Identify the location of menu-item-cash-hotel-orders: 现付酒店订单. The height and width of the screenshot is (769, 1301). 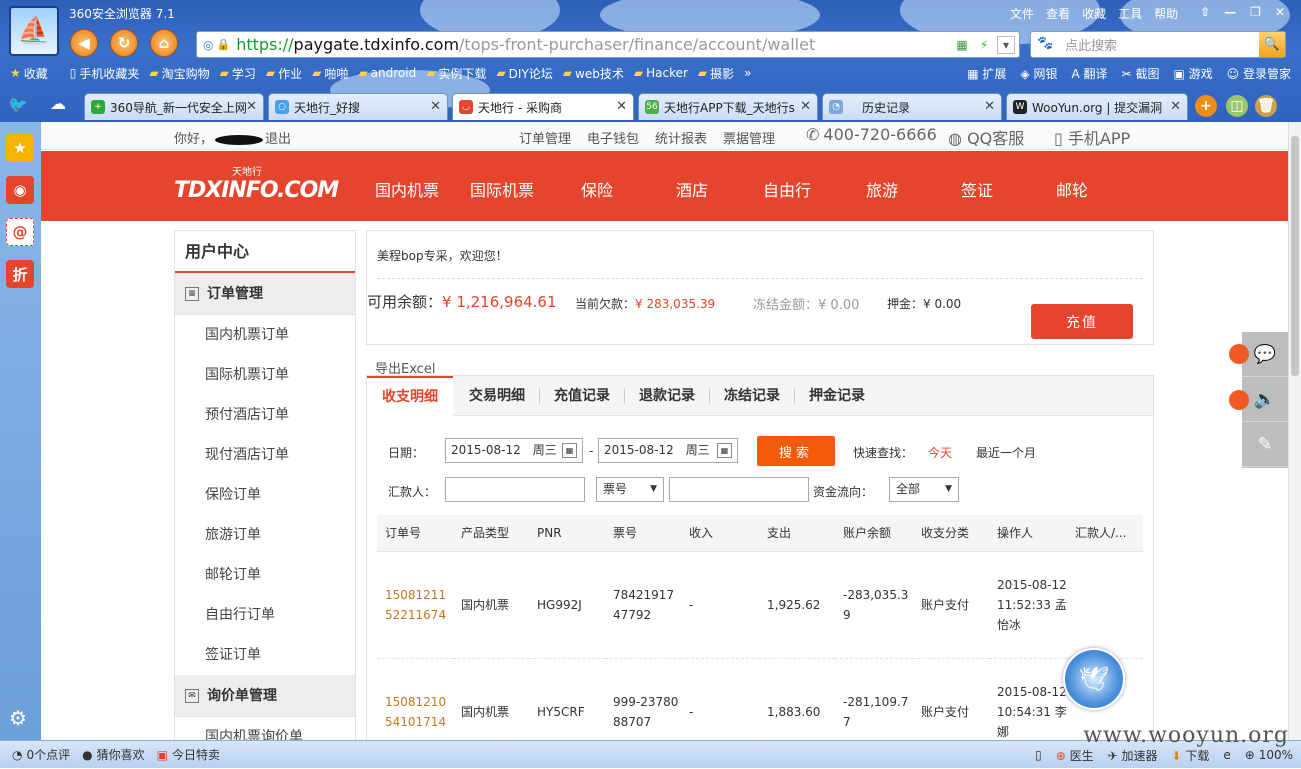
(265, 455).